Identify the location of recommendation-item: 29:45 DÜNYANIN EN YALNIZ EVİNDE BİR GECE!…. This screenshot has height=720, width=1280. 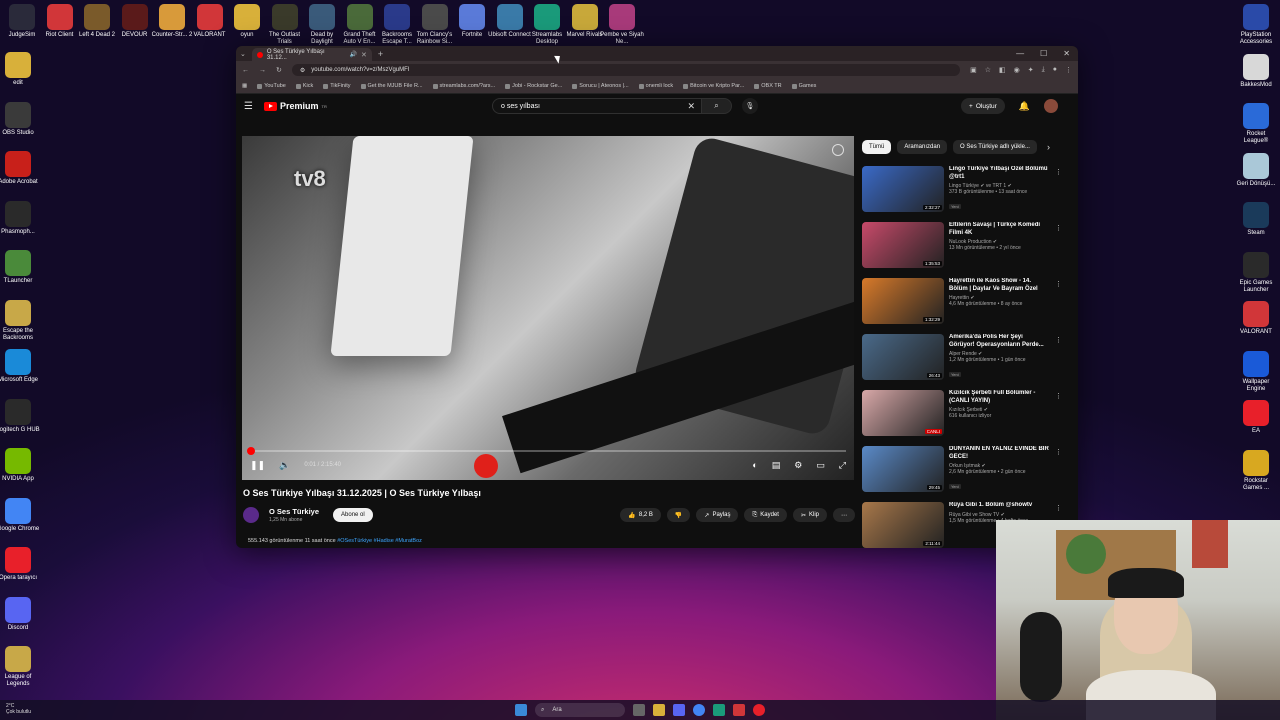
(962, 472).